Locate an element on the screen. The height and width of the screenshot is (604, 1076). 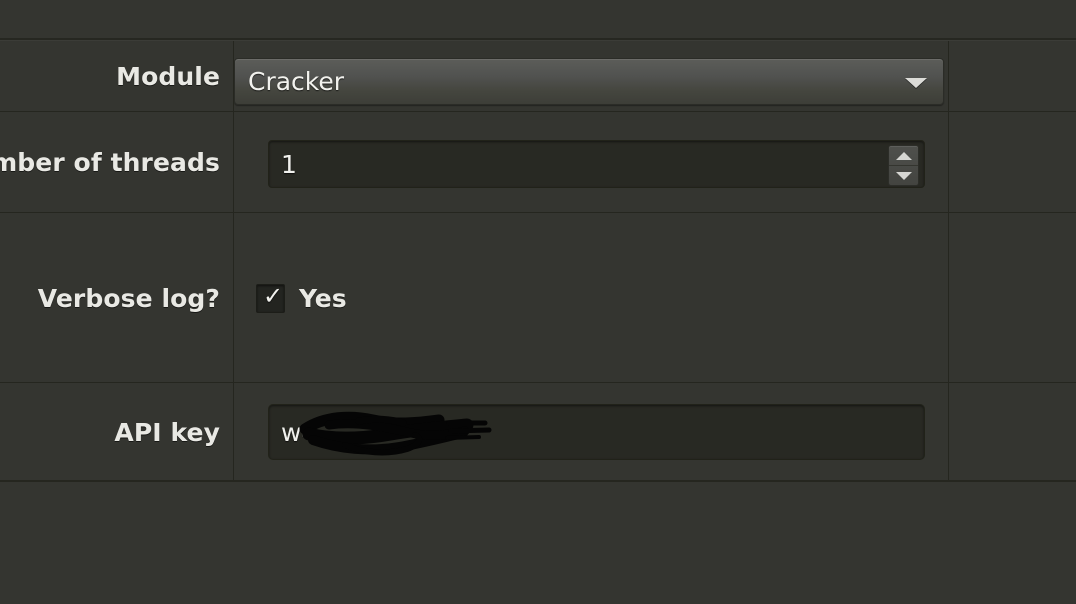
form-row-module: Module Cracker is located at coordinates (538, 76).